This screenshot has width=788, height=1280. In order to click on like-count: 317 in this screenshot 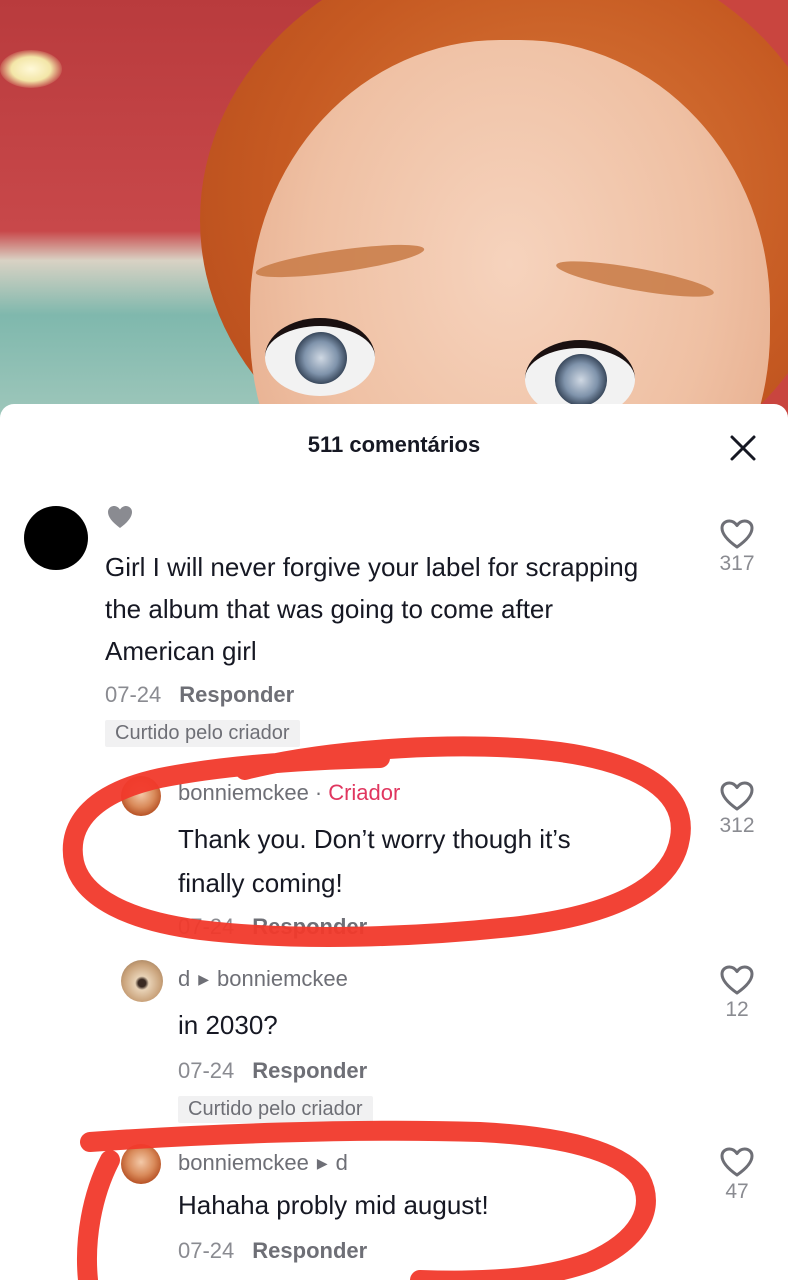, I will do `click(737, 563)`.